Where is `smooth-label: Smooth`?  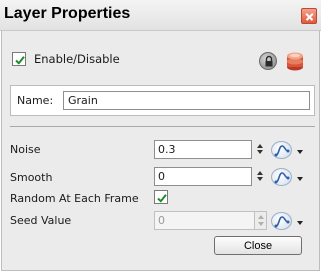
smooth-label: Smooth is located at coordinates (31, 177).